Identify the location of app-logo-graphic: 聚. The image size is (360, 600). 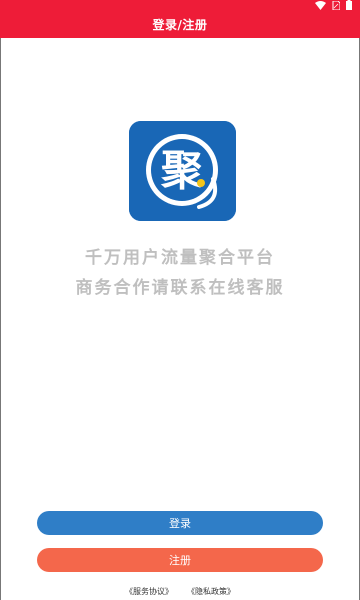
(182, 171).